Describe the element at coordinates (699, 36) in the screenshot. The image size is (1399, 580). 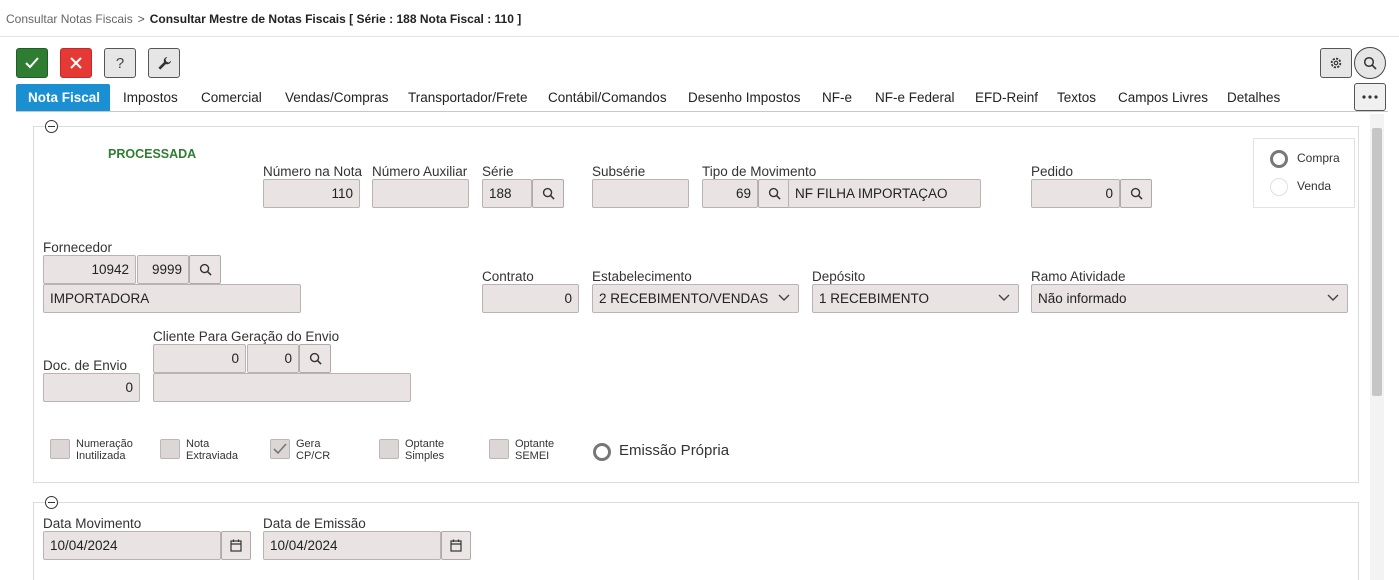
I see `header-divider` at that location.